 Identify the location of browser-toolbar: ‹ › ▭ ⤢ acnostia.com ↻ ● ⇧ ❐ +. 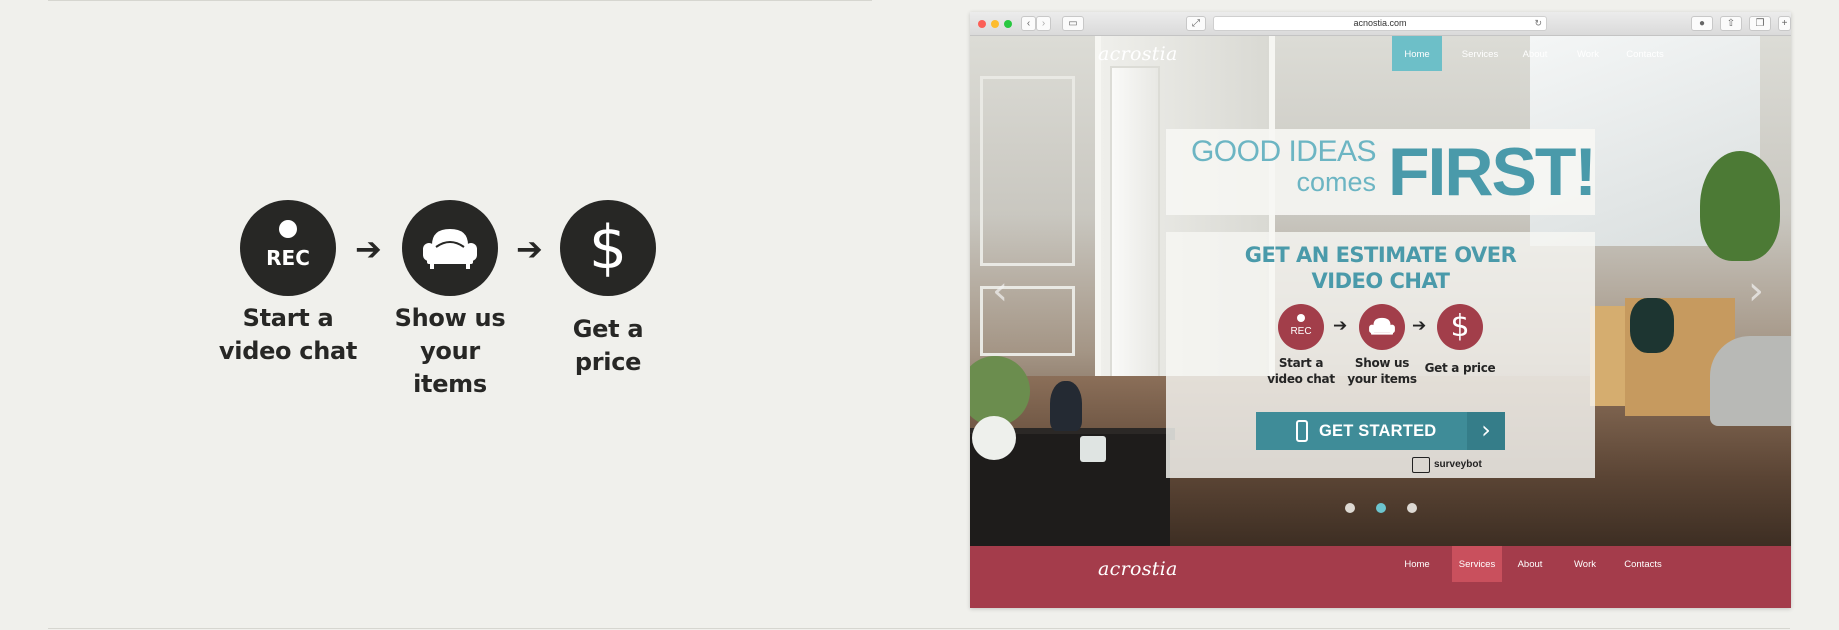
(1380, 24).